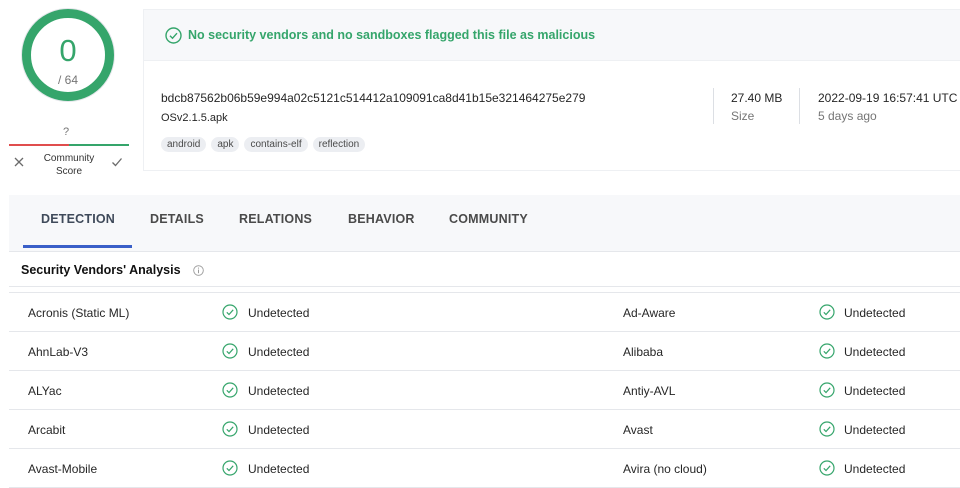  I want to click on vendor-name: Arcabit, so click(47, 430).